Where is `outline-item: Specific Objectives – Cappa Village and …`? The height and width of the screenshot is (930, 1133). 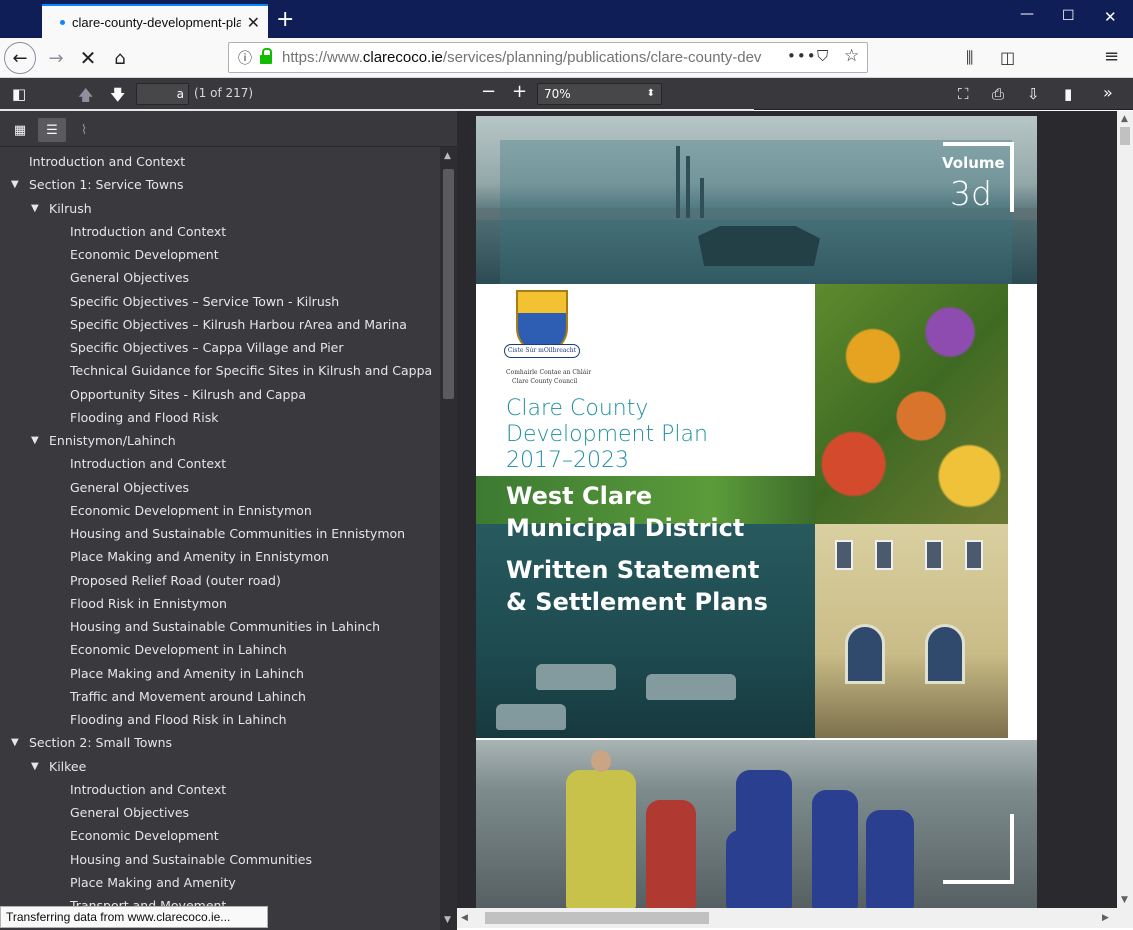 outline-item: Specific Objectives – Cappa Village and … is located at coordinates (207, 348).